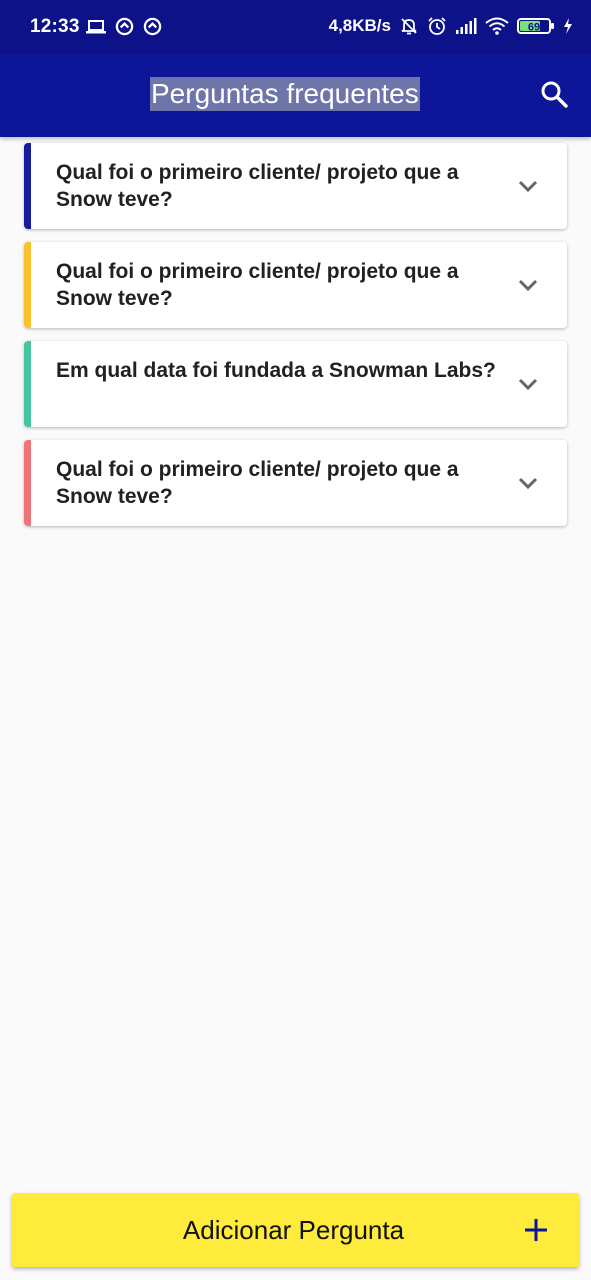 The width and height of the screenshot is (591, 1280). What do you see at coordinates (96, 26) in the screenshot?
I see `laptop-icon` at bounding box center [96, 26].